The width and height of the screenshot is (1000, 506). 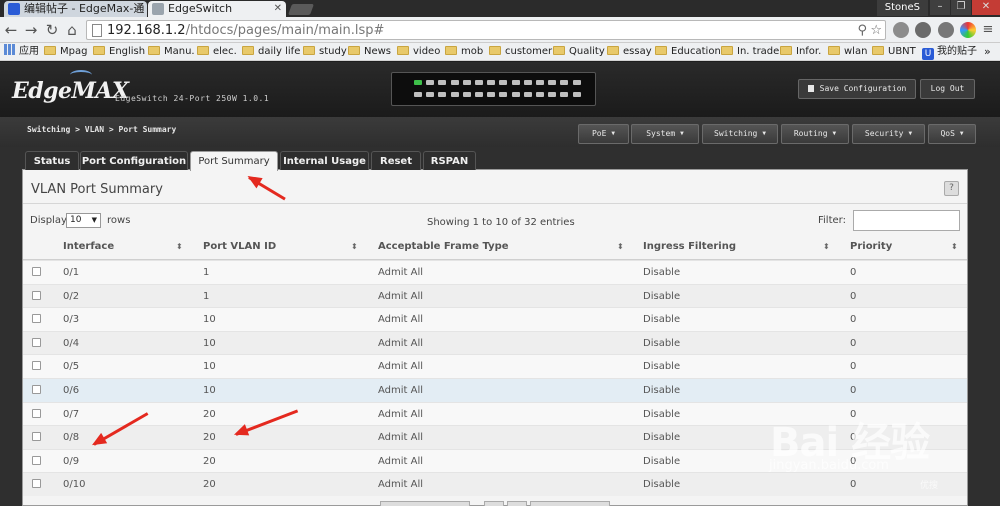 I want to click on table-row: 0/1 1 Admit All Disable 0, so click(x=495, y=272).